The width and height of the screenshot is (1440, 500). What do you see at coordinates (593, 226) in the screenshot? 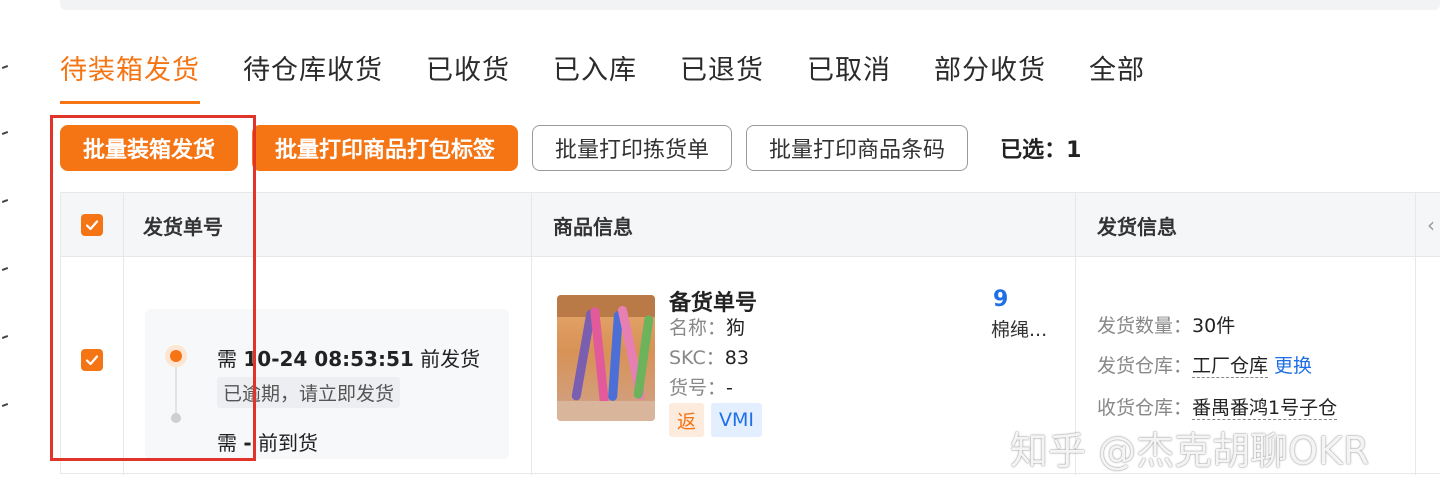
I see `header-product-info: 商品信息` at bounding box center [593, 226].